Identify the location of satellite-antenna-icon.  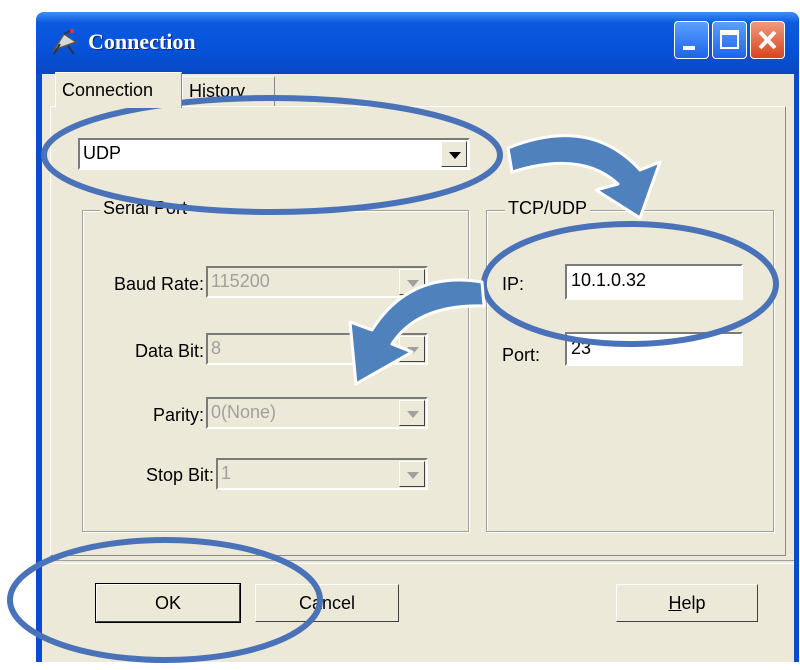
(65, 42).